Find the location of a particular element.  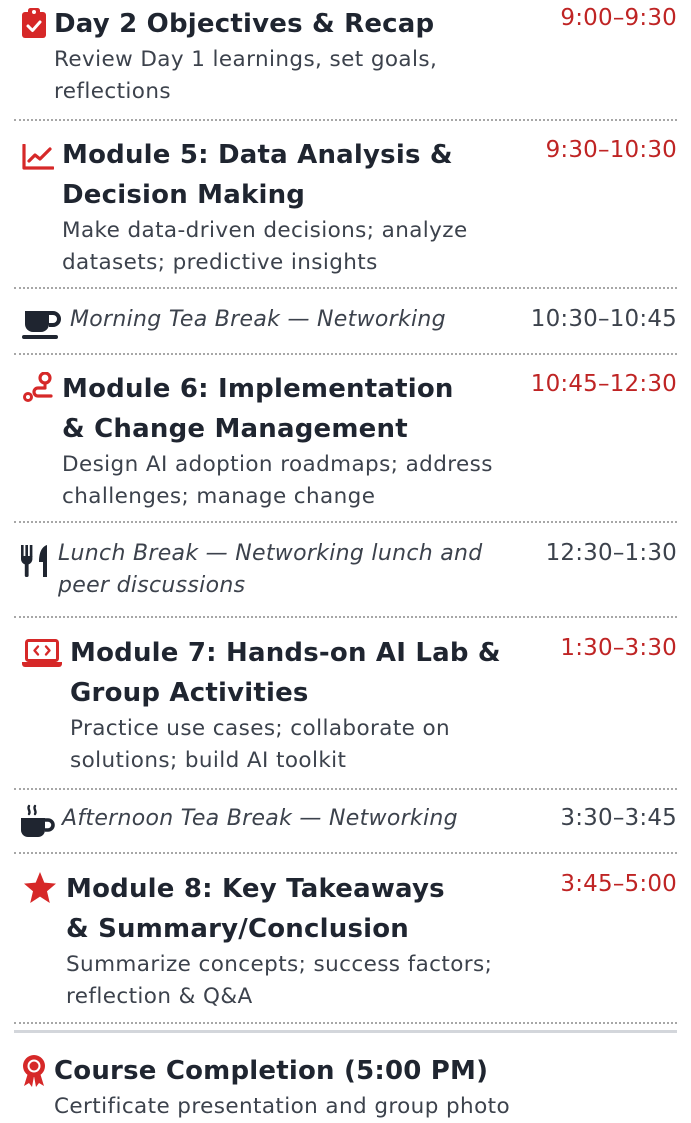

laptop-code-icon is located at coordinates (42, 653).